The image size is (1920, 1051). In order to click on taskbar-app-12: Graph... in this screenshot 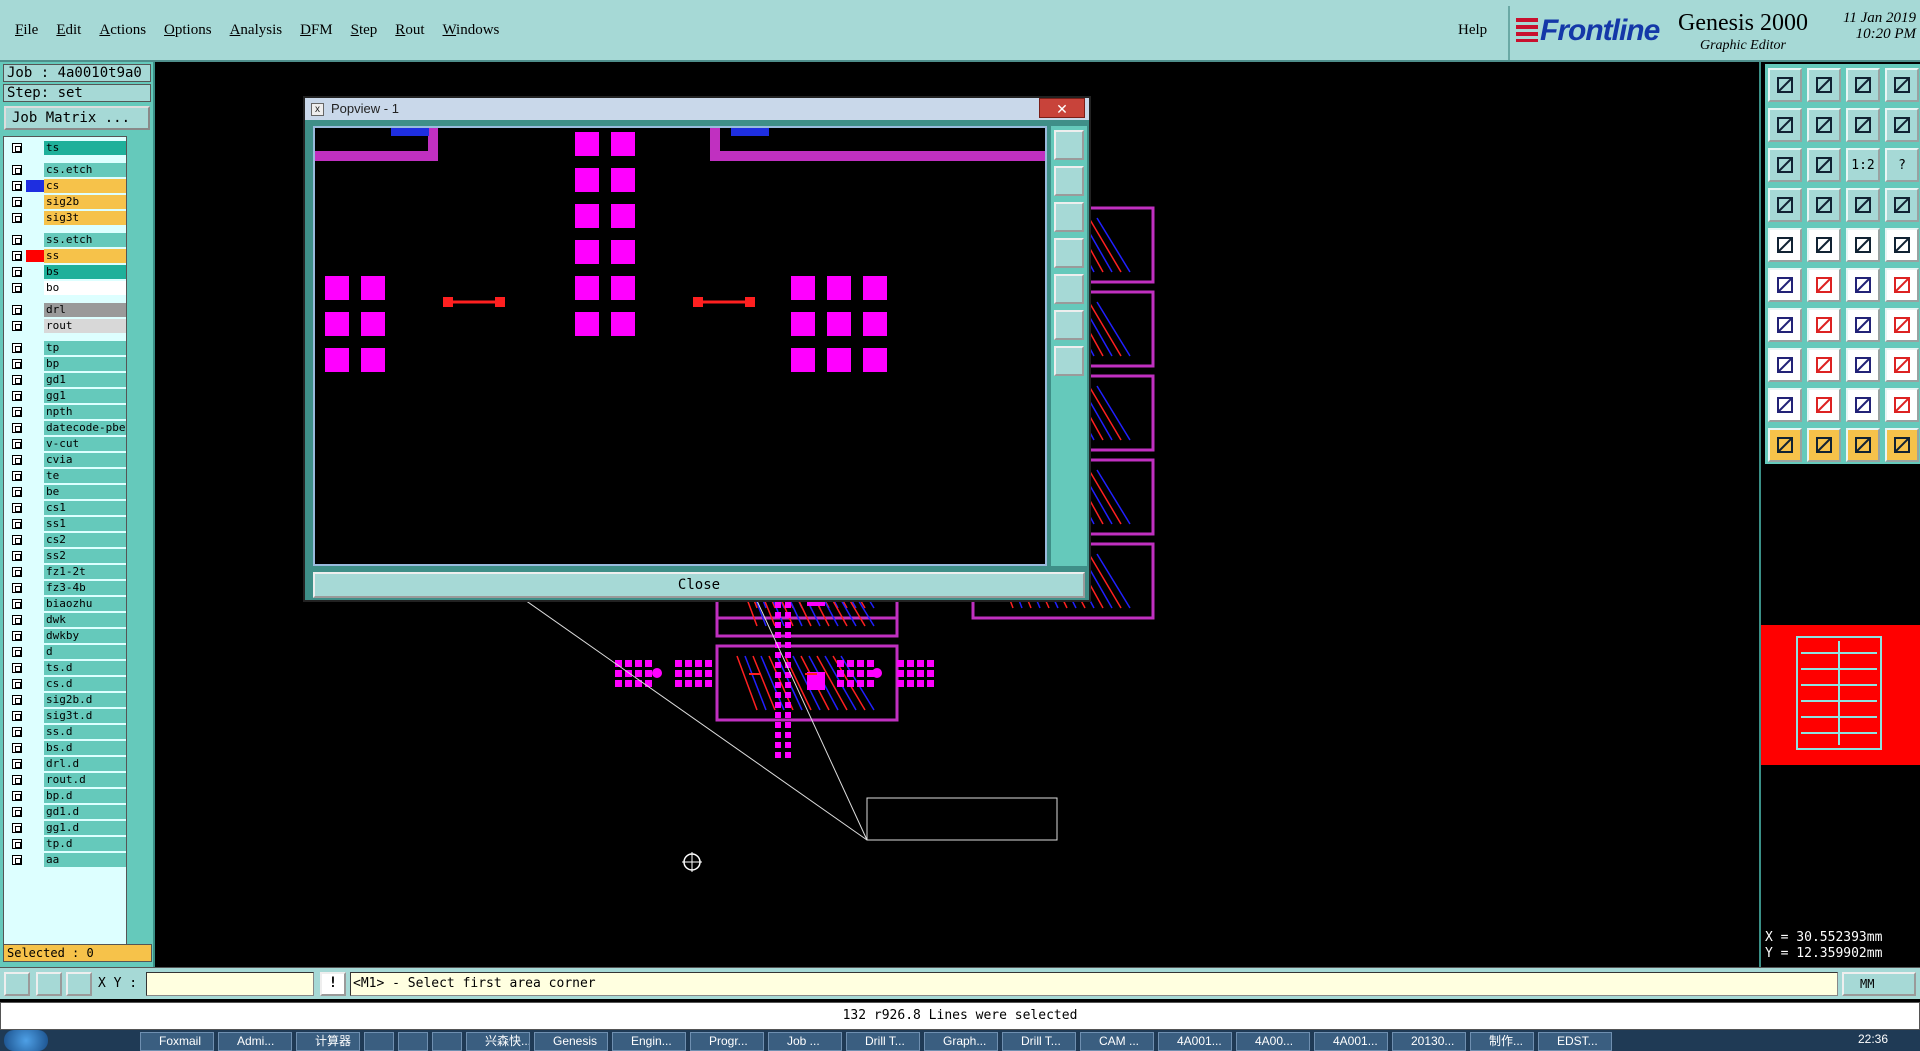, I will do `click(961, 1041)`.